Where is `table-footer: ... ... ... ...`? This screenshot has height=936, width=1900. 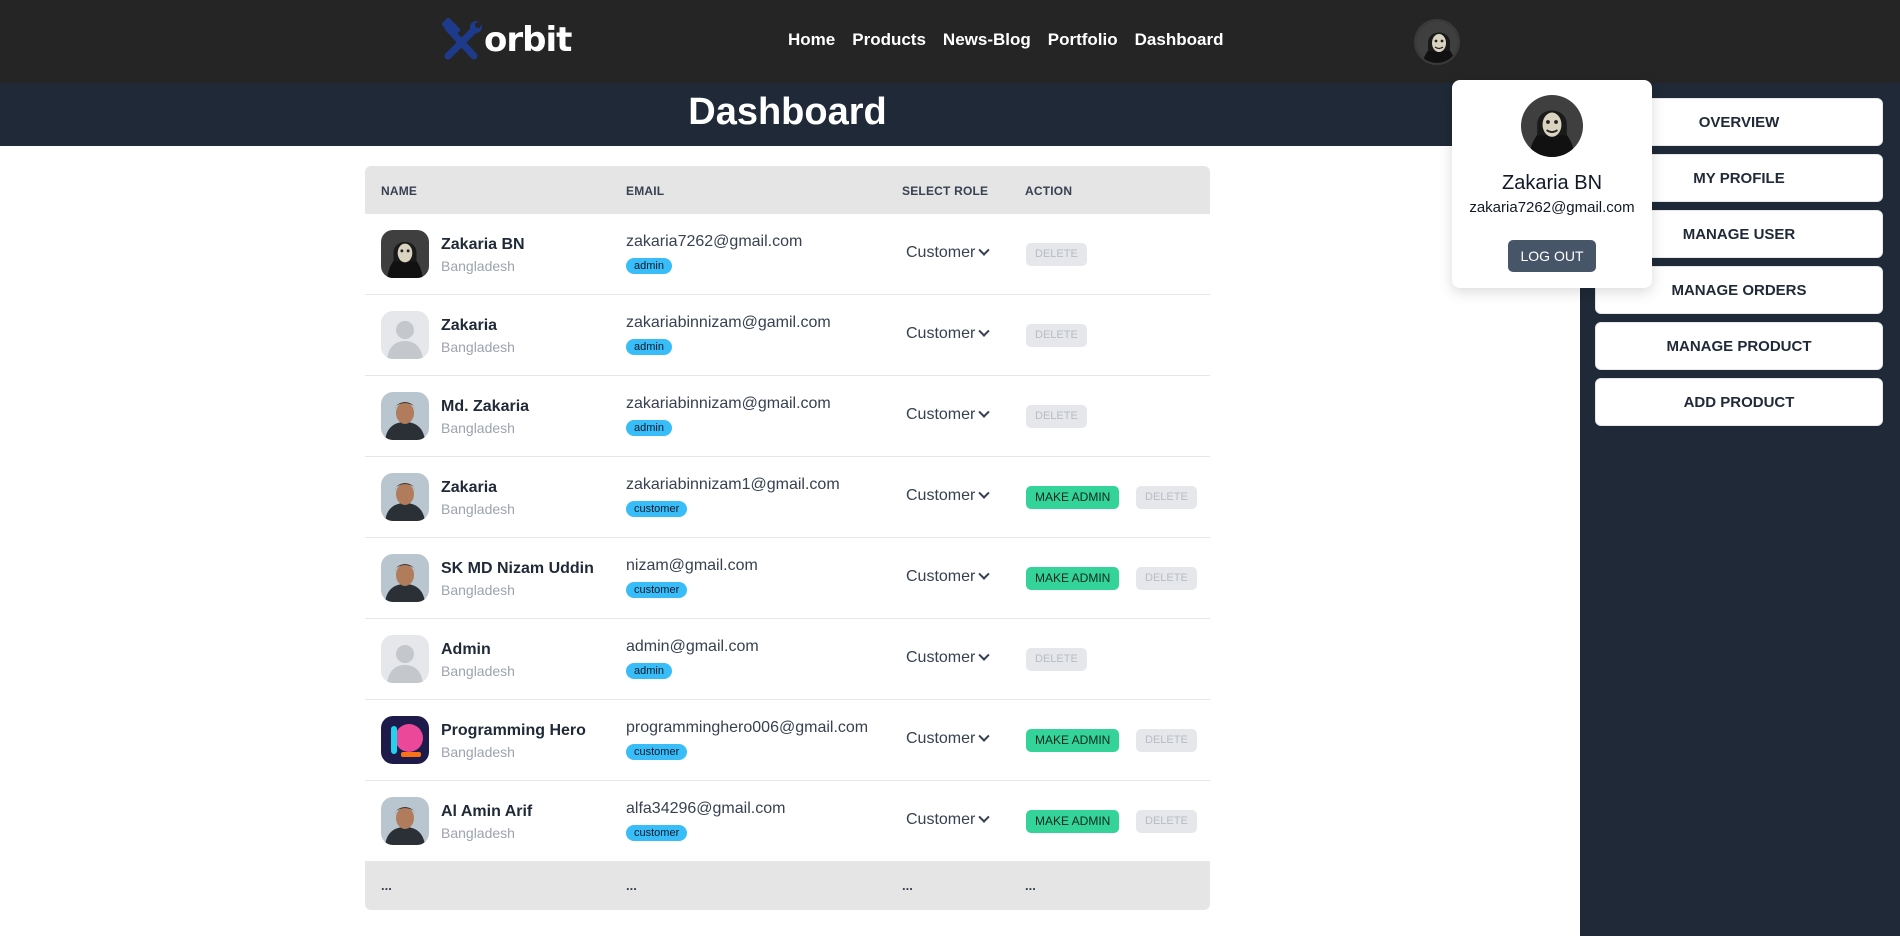
table-footer: ... ... ... ... is located at coordinates (787, 886).